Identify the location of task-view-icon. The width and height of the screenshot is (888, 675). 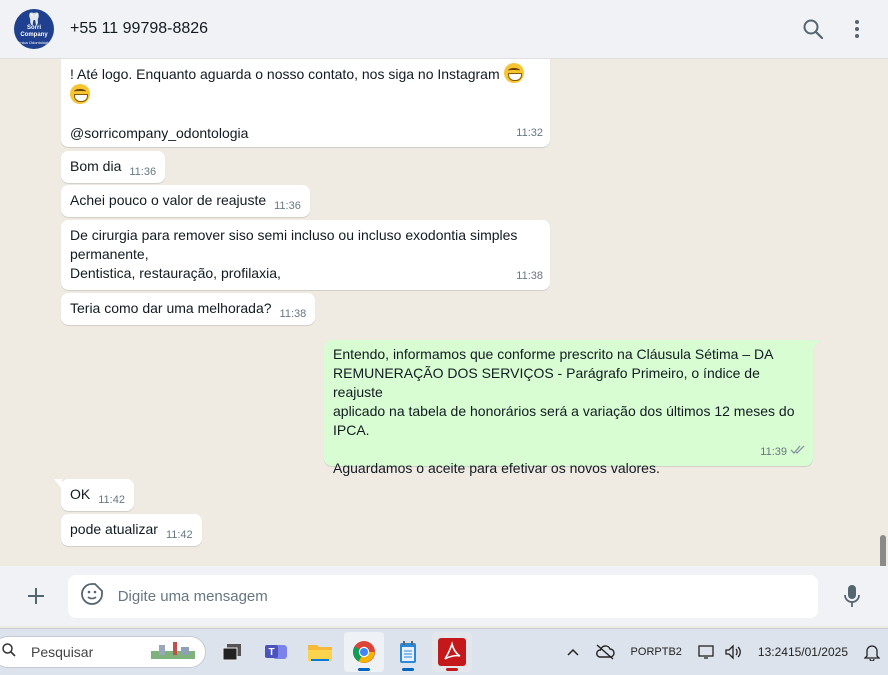
(232, 652).